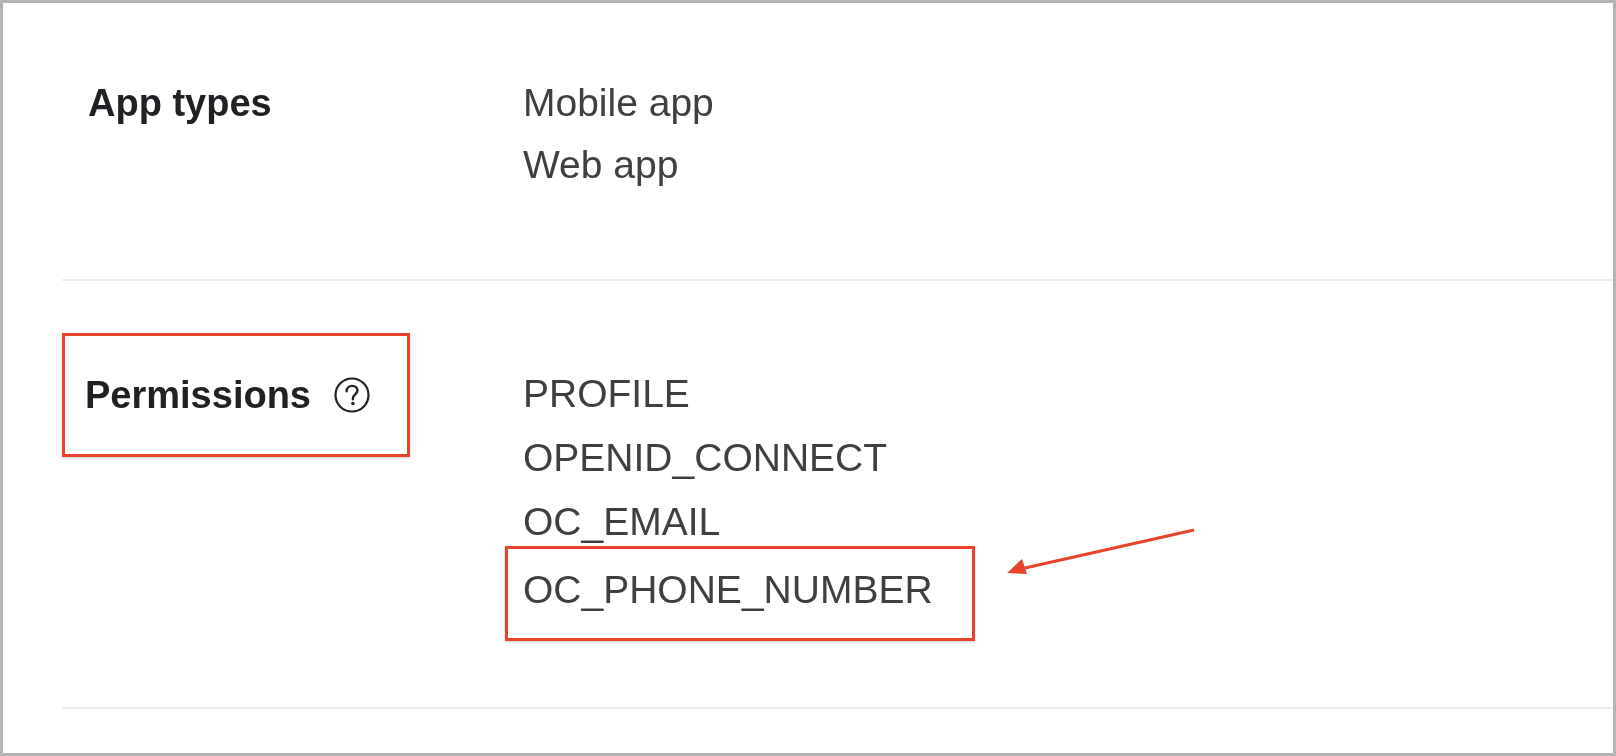  I want to click on row-label: App types, so click(180, 103).